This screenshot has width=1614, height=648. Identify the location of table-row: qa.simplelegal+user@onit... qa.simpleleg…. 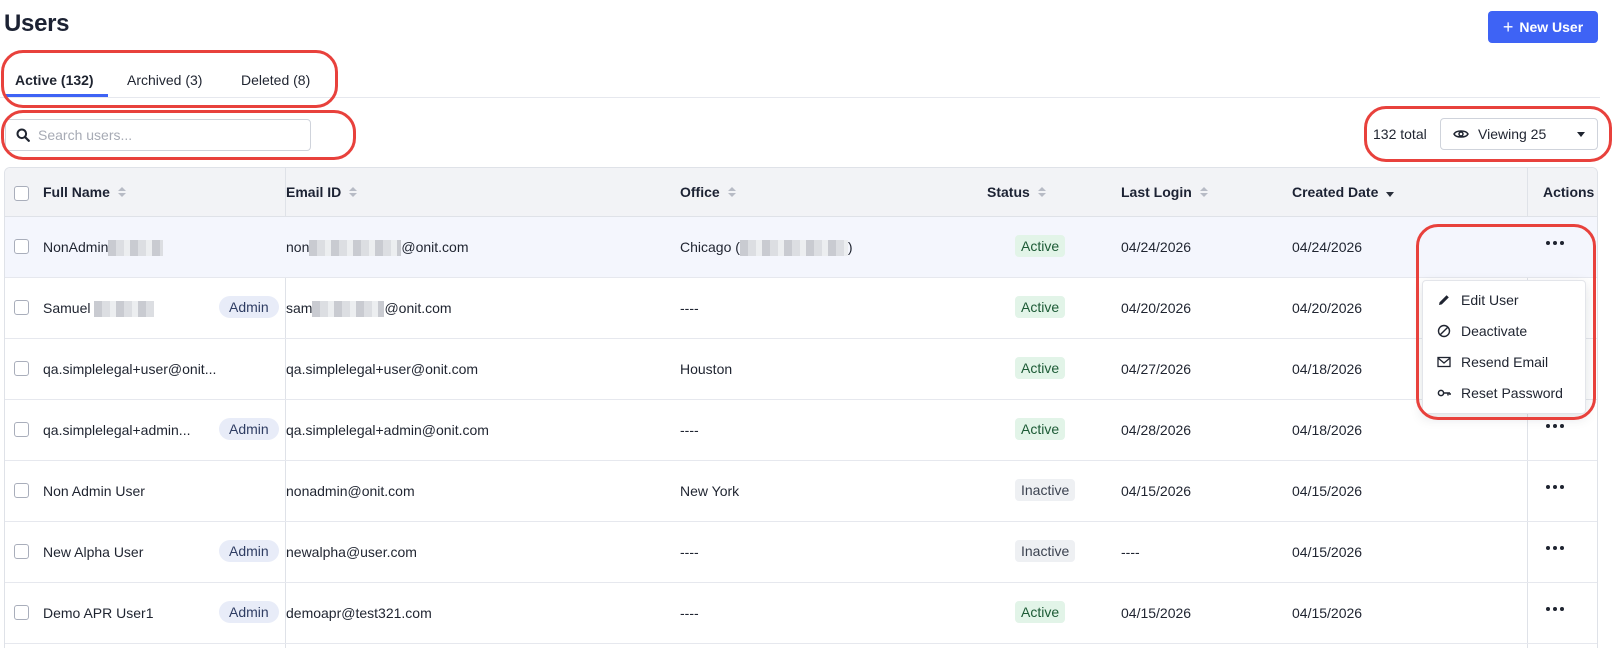
(801, 369).